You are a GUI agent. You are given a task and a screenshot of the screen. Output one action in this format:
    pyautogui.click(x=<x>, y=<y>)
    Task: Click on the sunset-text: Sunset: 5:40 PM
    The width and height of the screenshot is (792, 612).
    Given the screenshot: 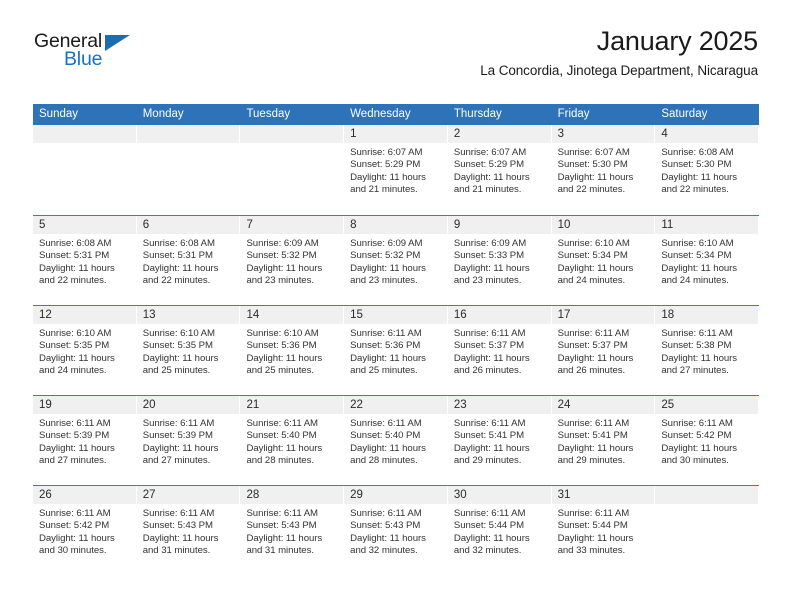 What is the action you would take?
    pyautogui.click(x=385, y=436)
    